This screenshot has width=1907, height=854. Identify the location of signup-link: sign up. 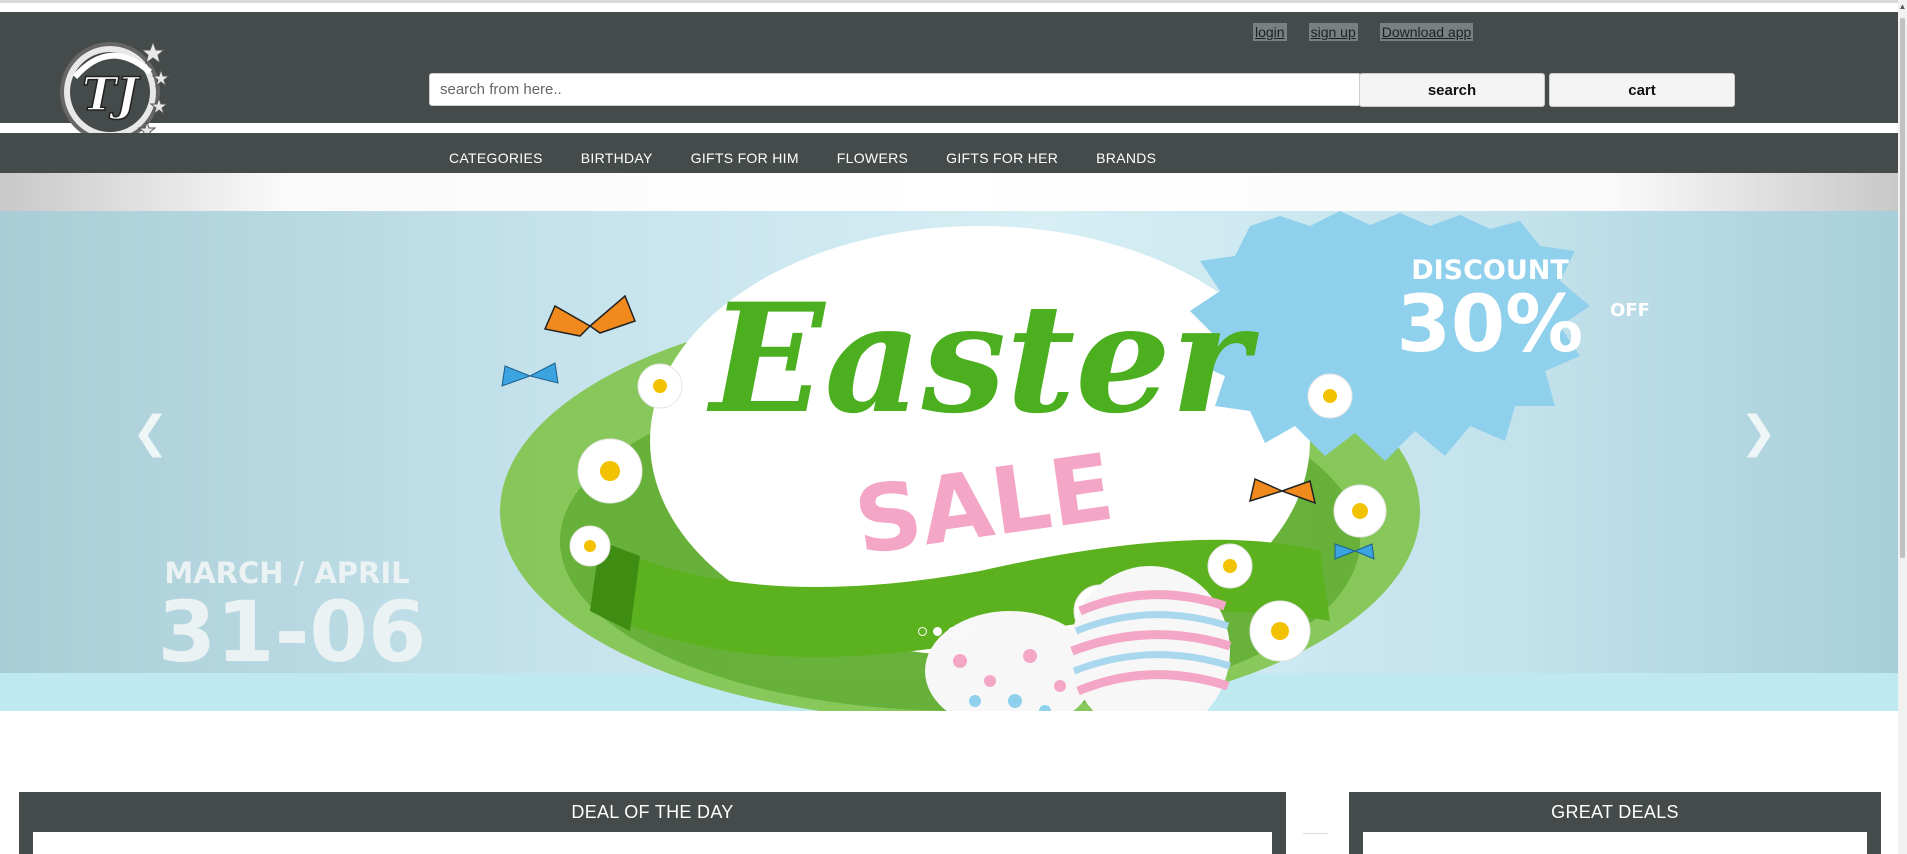
(1333, 32).